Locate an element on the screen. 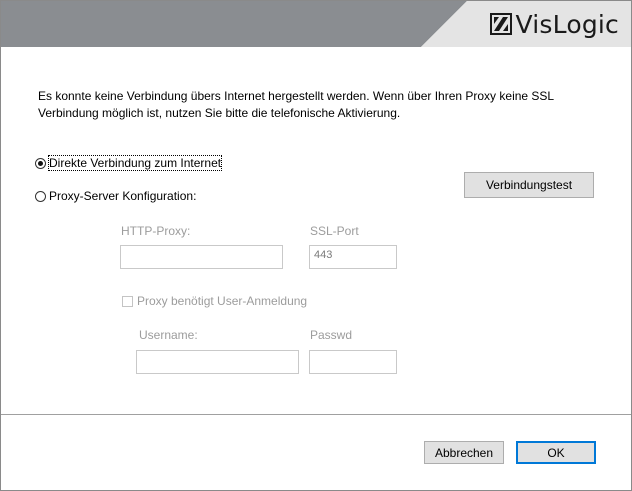 The image size is (632, 491). ssl-port-input: 443 is located at coordinates (353, 257).